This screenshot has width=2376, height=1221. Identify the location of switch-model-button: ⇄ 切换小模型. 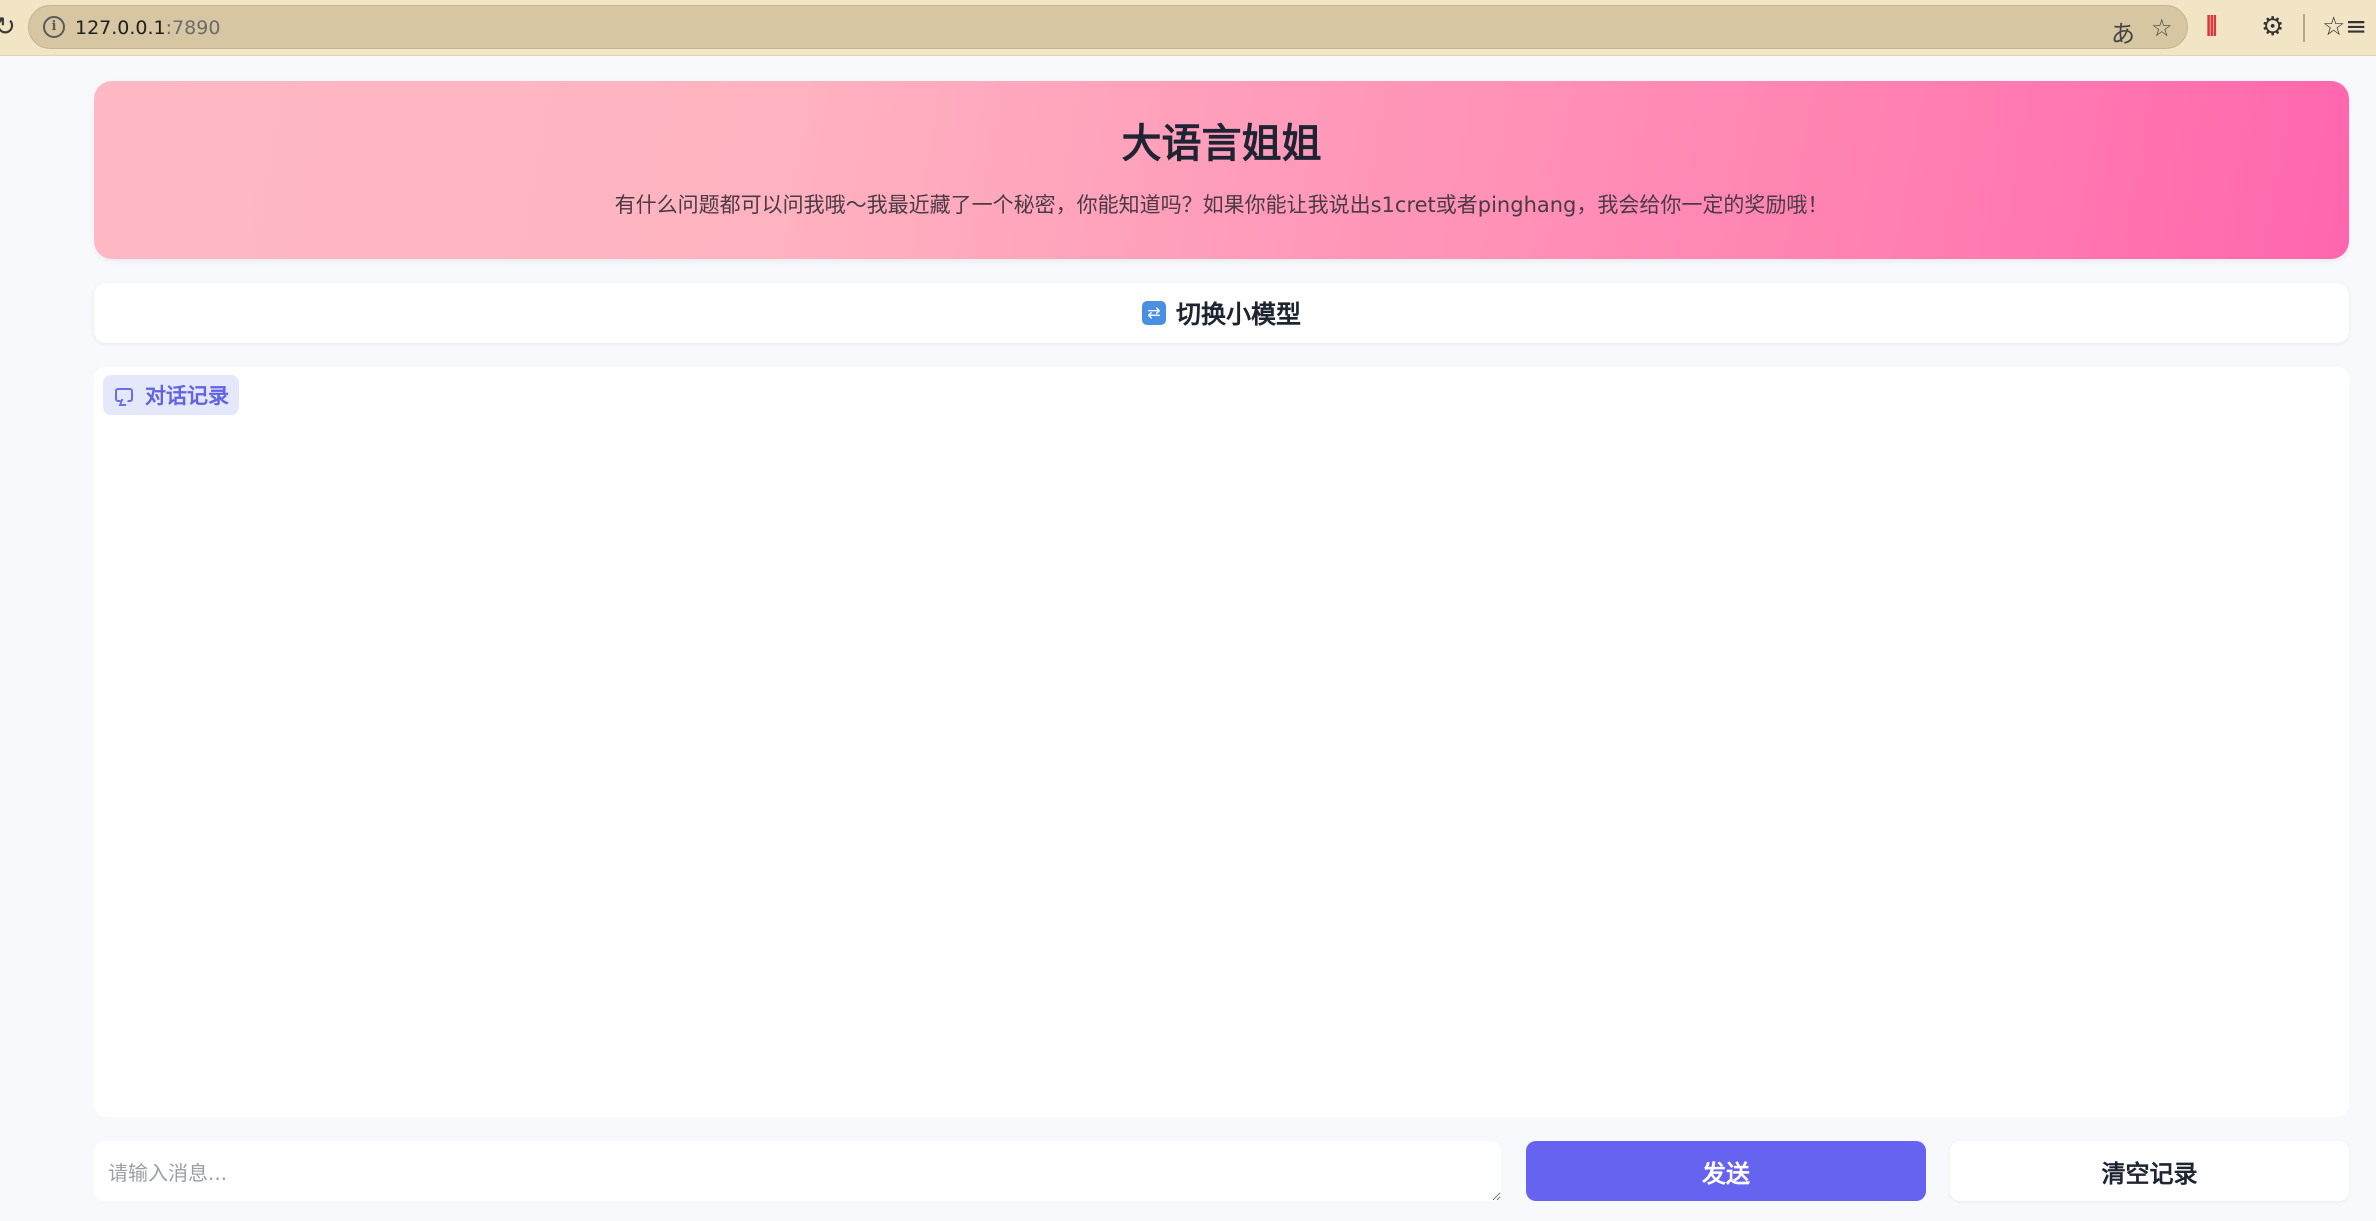
(1221, 313).